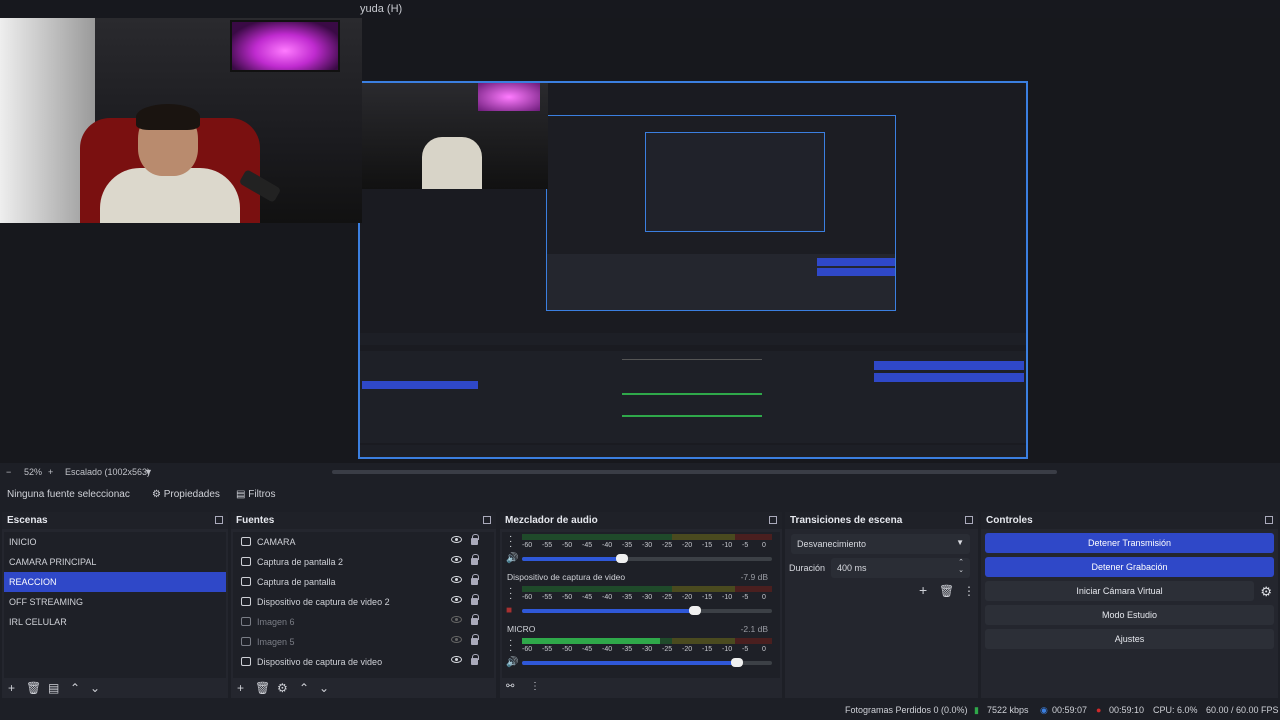  Describe the element at coordinates (181, 120) in the screenshot. I see `camera-source` at that location.